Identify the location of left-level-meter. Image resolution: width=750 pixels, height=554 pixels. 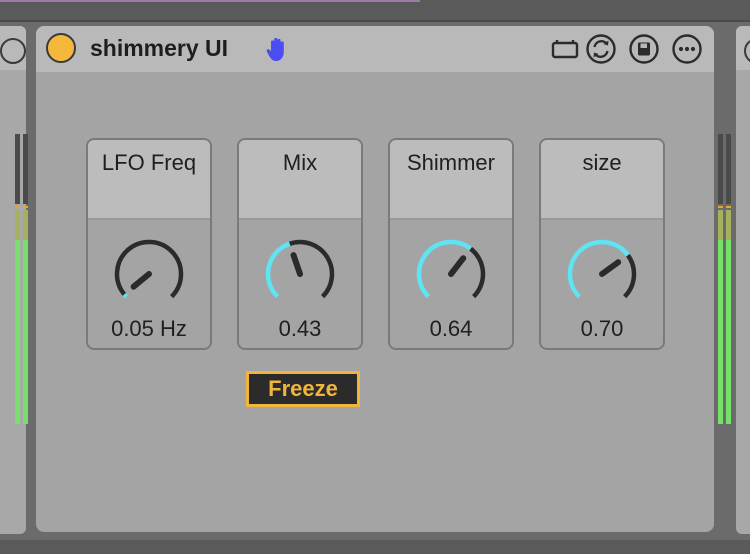
(22, 279).